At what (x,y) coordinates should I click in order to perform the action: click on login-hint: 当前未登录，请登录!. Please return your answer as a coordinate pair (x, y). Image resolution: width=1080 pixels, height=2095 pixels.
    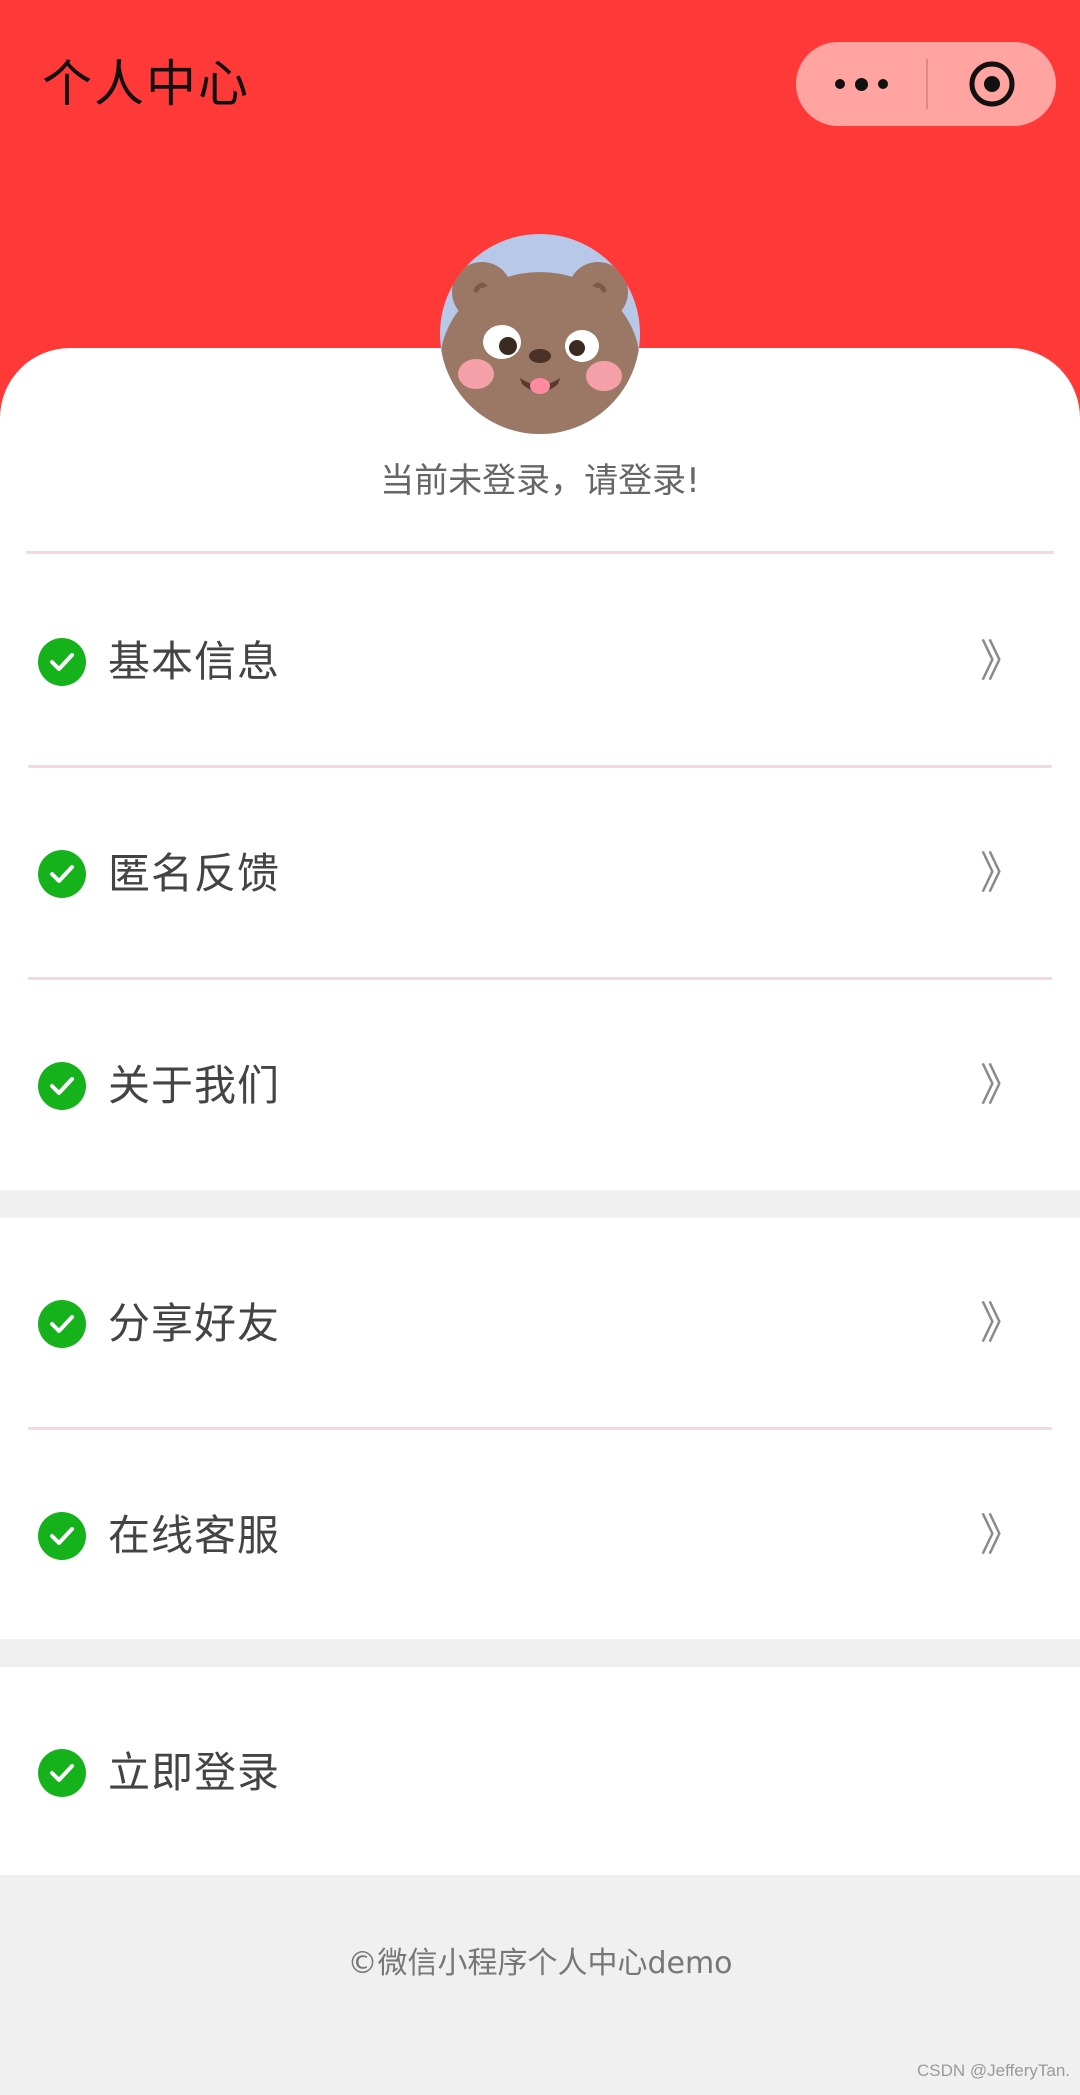
    Looking at the image, I should click on (540, 481).